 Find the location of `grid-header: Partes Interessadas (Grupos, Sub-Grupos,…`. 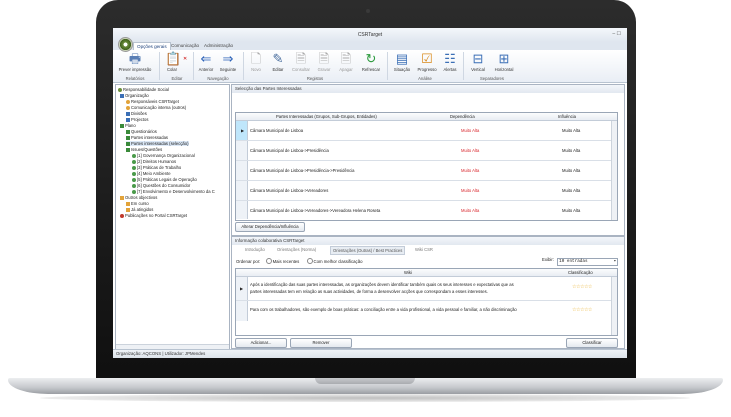

grid-header: Partes Interessadas (Grupos, Sub-Grupos,… is located at coordinates (426, 117).